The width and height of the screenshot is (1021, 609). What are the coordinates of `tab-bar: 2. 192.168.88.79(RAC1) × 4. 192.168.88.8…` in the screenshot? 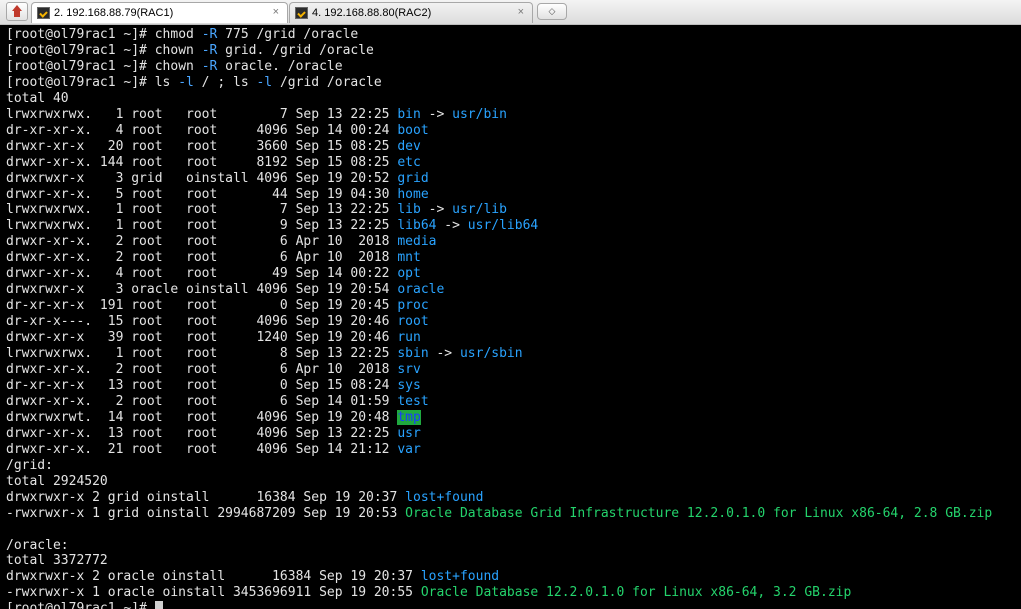 It's located at (510, 12).